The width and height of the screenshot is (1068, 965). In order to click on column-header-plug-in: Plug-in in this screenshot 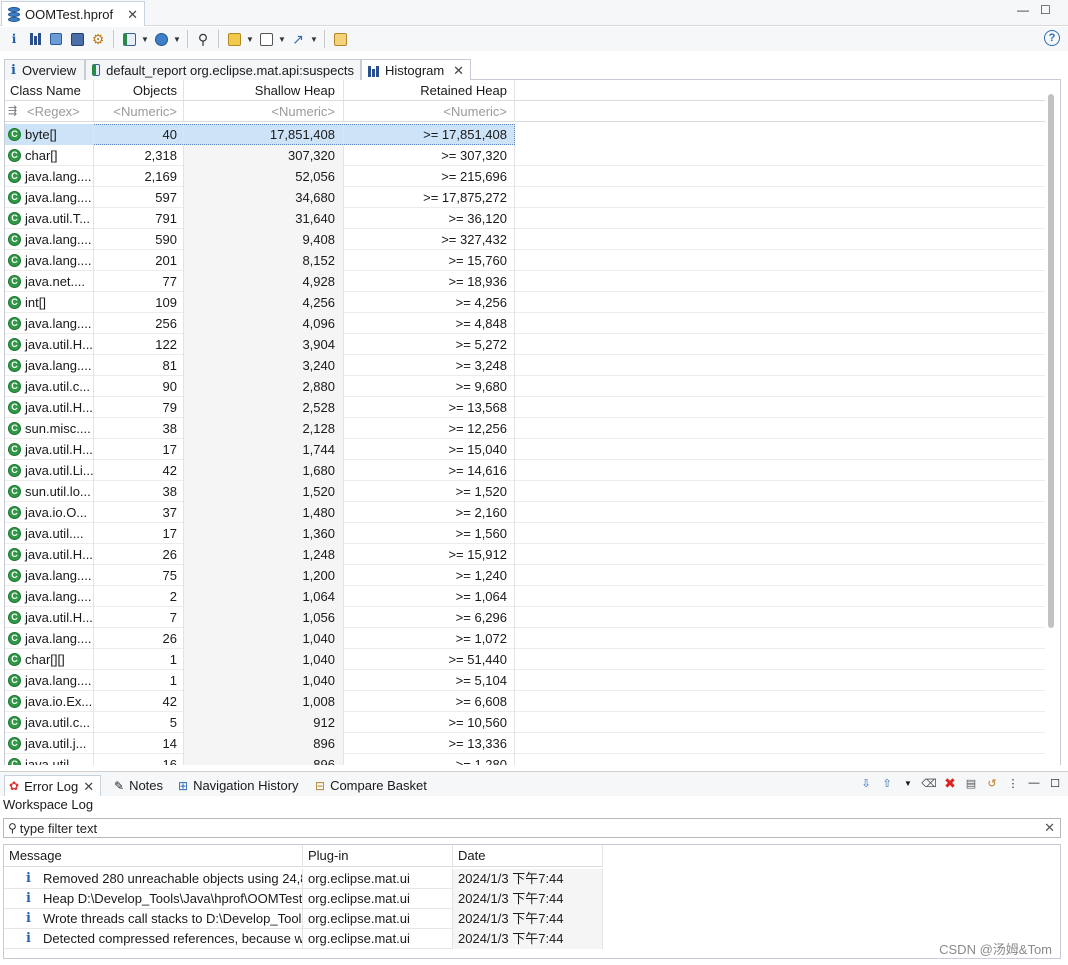, I will do `click(378, 856)`.